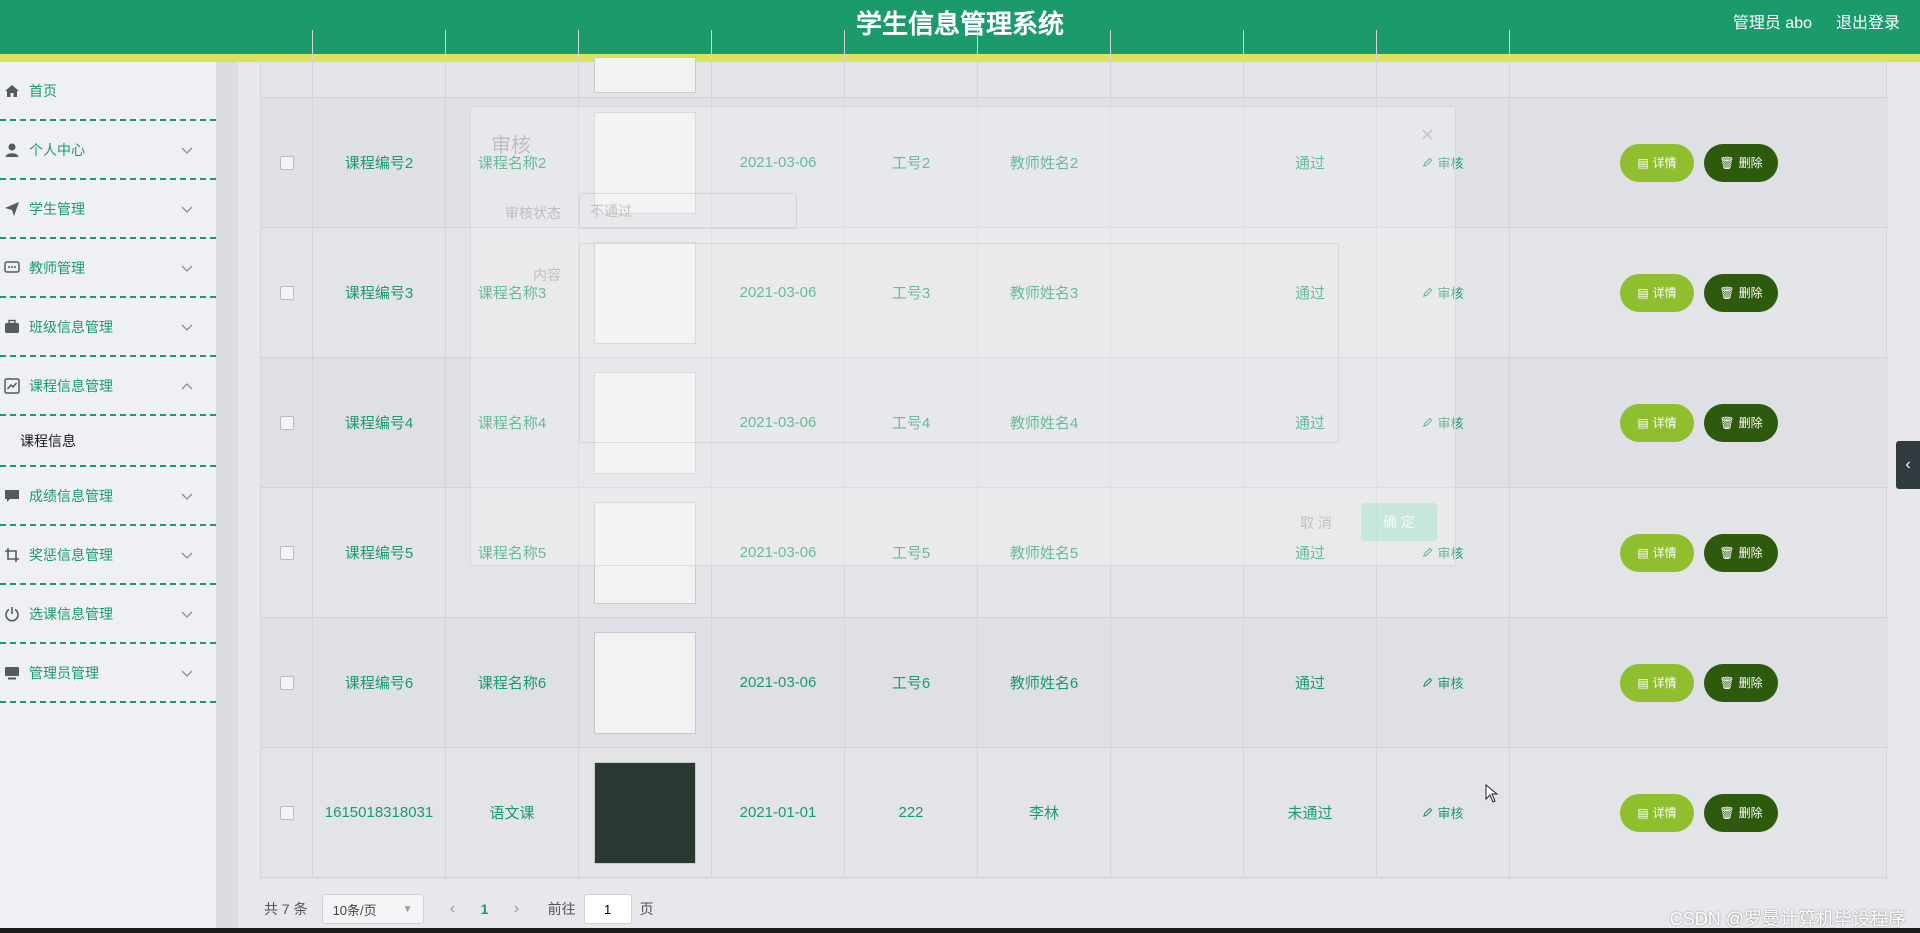 Image resolution: width=1920 pixels, height=933 pixels. I want to click on sidebar-item-admin-management: 管理员管理, so click(108, 673).